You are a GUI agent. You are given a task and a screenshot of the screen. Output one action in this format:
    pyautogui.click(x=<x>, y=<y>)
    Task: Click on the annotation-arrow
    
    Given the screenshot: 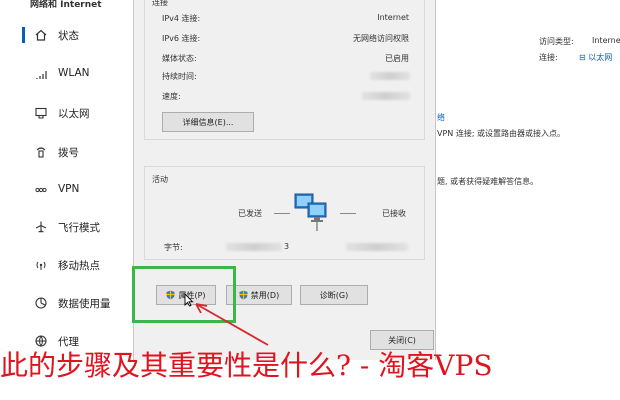 What is the action you would take?
    pyautogui.click(x=232, y=324)
    